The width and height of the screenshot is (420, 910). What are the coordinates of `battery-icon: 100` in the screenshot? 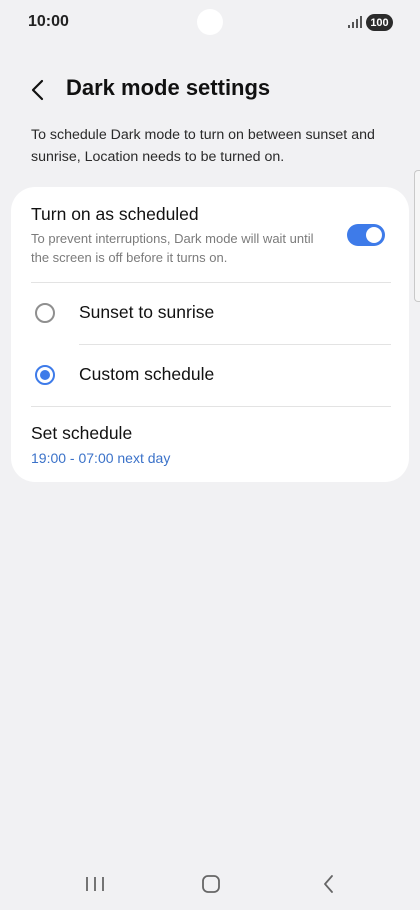 It's located at (379, 22).